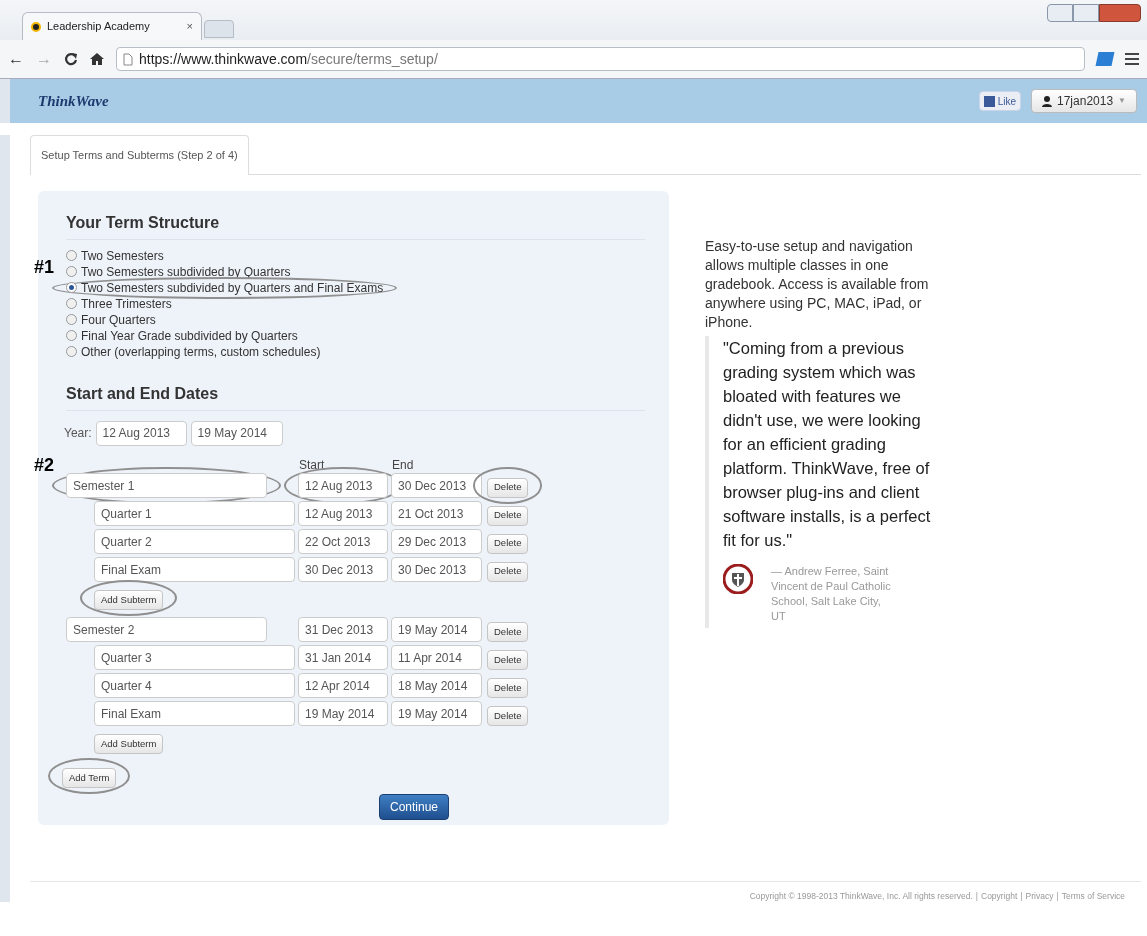 The height and width of the screenshot is (936, 1147). What do you see at coordinates (343, 714) in the screenshot?
I see `start-date-field: 19 May 2014` at bounding box center [343, 714].